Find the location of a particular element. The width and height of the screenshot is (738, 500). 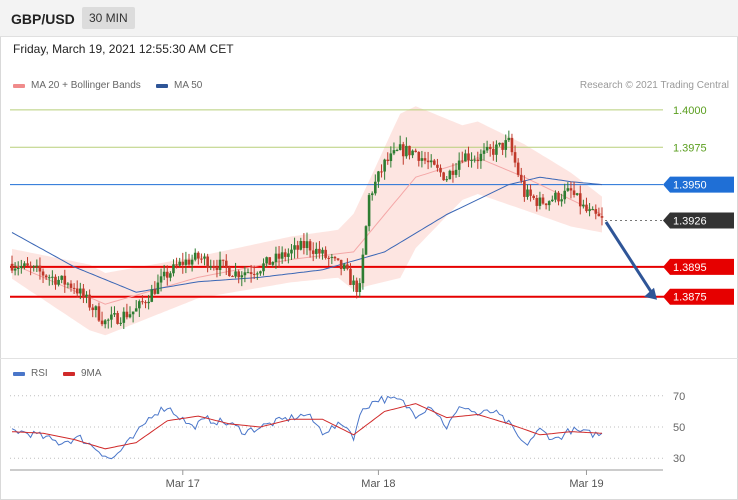

level-label-1-3975: 1.3975 is located at coordinates (690, 148).